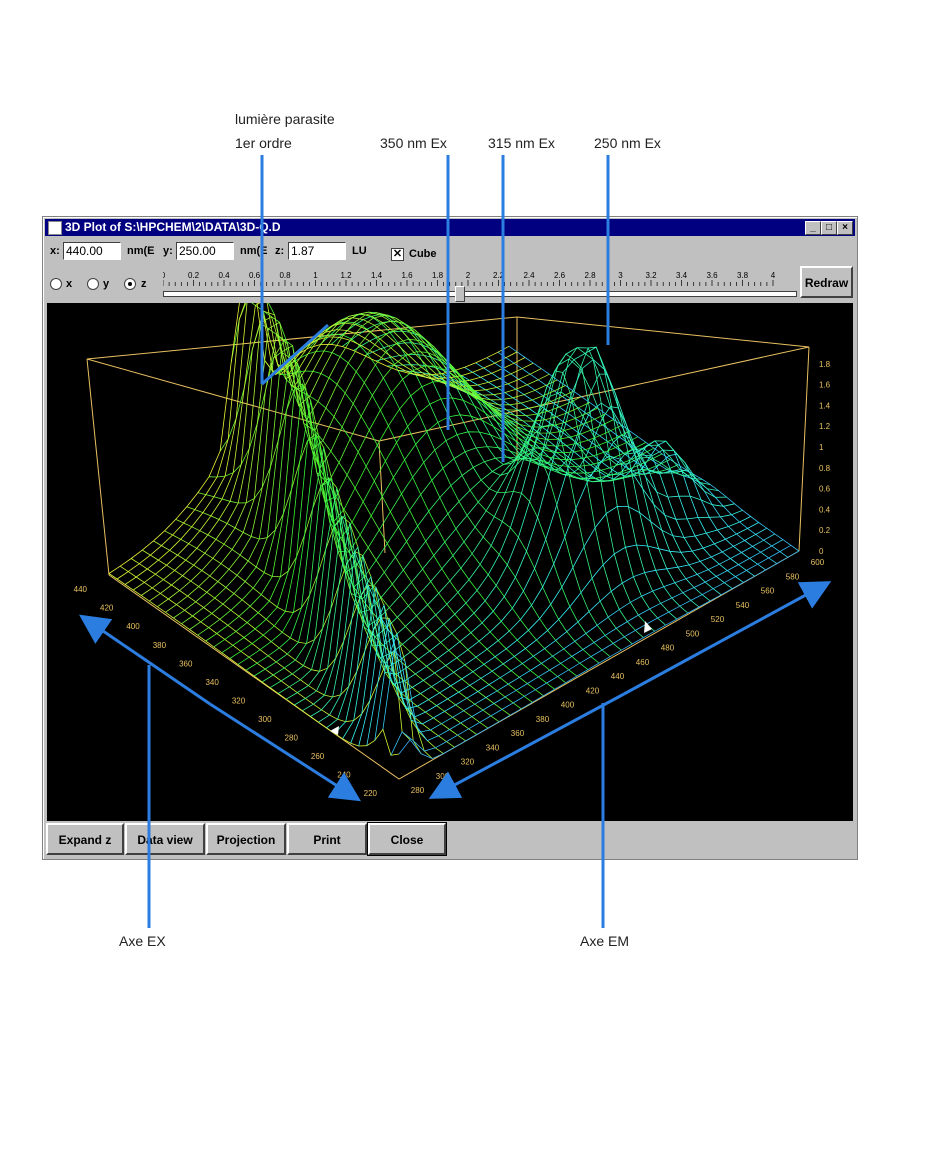  Describe the element at coordinates (826, 282) in the screenshot. I see `redraw-button: Redraw` at that location.